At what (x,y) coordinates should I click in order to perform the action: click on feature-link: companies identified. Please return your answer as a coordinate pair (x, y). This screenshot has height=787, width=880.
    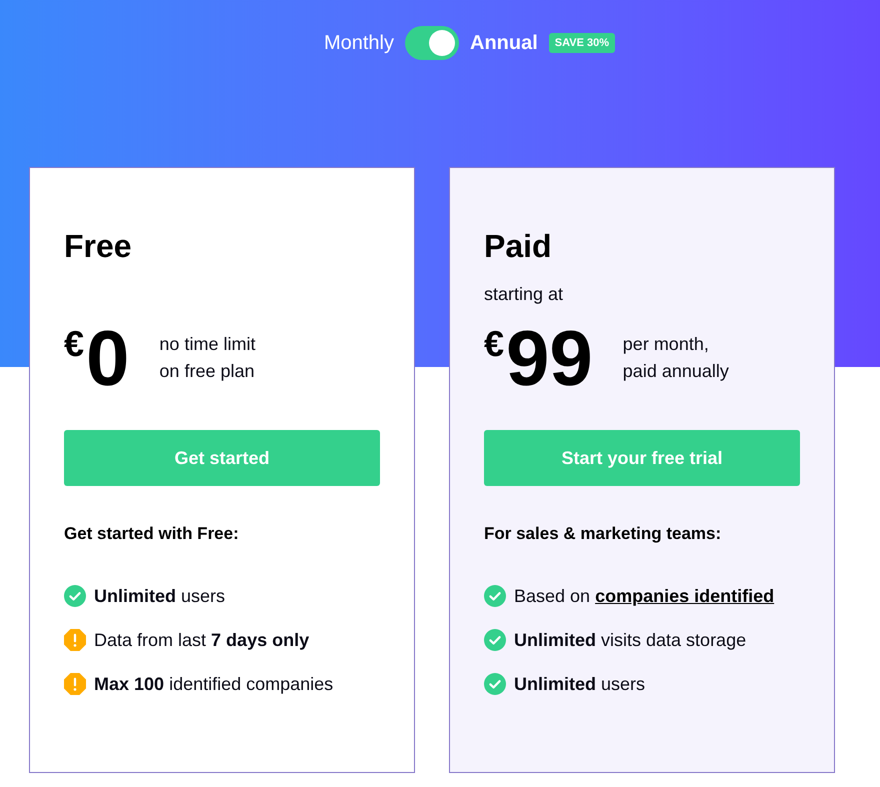
    Looking at the image, I should click on (684, 596).